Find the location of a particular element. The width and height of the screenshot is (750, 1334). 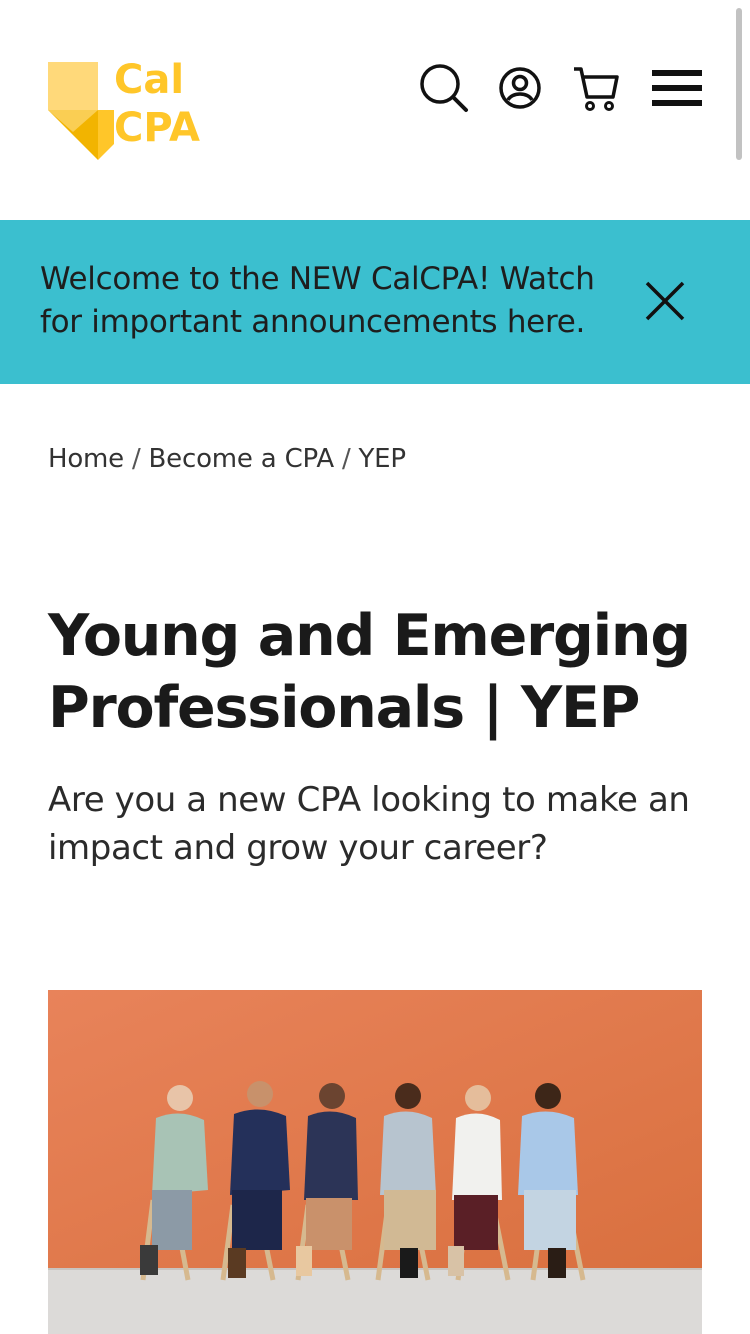

breadcrumb-become-a-cpa: Become a CPA is located at coordinates (242, 459).